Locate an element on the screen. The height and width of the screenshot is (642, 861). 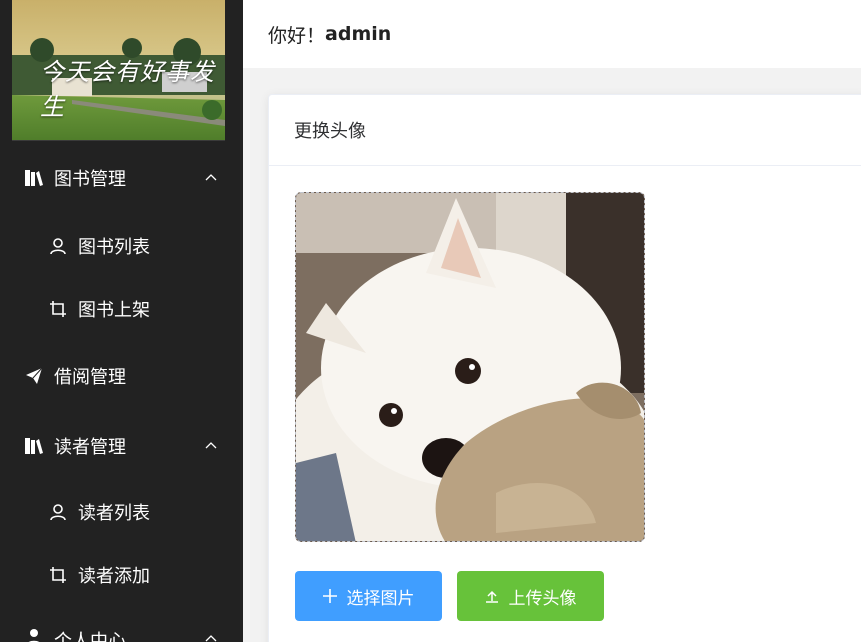
menu-book-management: 图书管理 is located at coordinates (121, 178).